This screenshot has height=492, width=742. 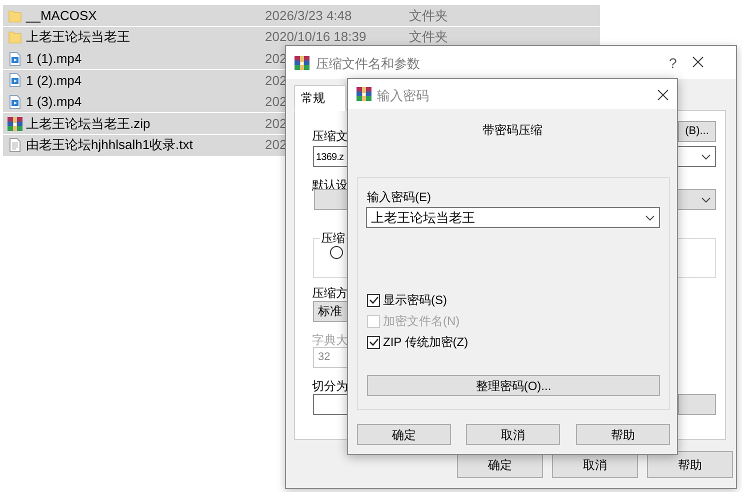 I want to click on file-name: 1 (2).mp4, so click(x=54, y=81).